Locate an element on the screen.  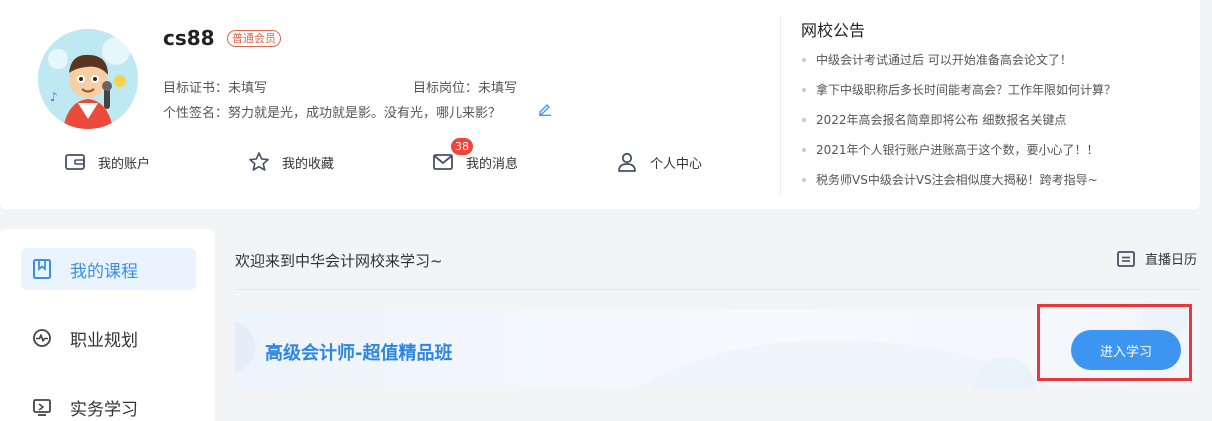
shortcut-personal-center: 个人中心 is located at coordinates (659, 162).